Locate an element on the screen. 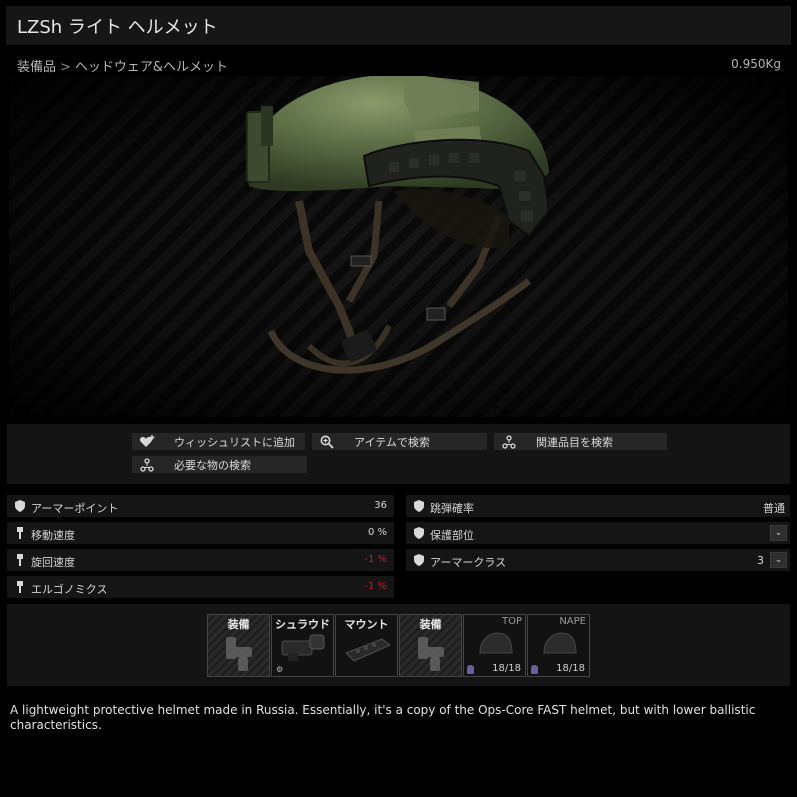 Image resolution: width=797 pixels, height=797 pixels. armor-class-dropdown: ⌄ is located at coordinates (778, 560).